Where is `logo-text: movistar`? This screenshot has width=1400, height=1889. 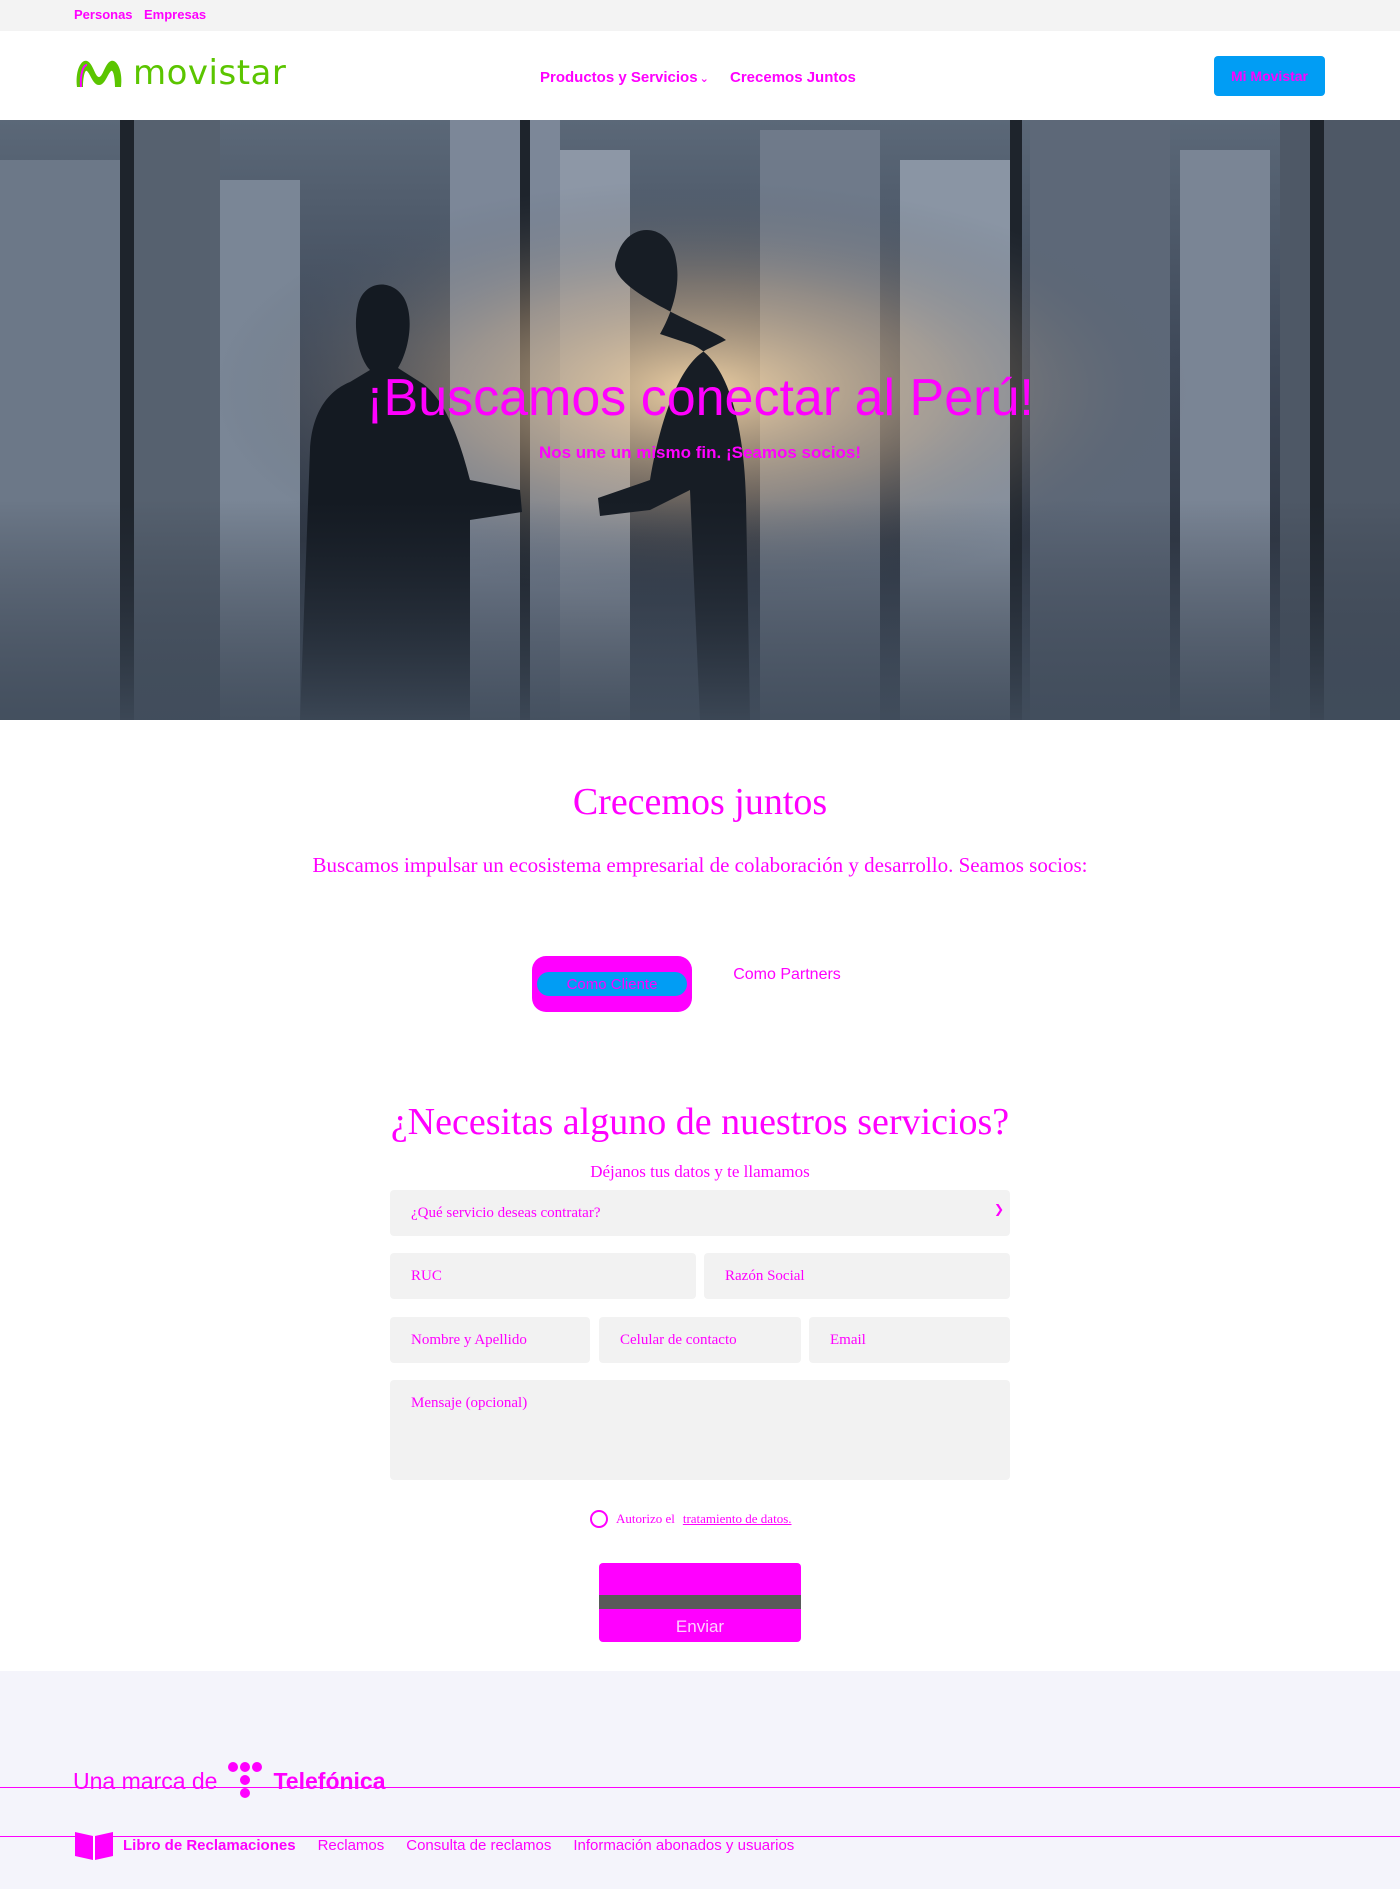
logo-text: movistar is located at coordinates (210, 73).